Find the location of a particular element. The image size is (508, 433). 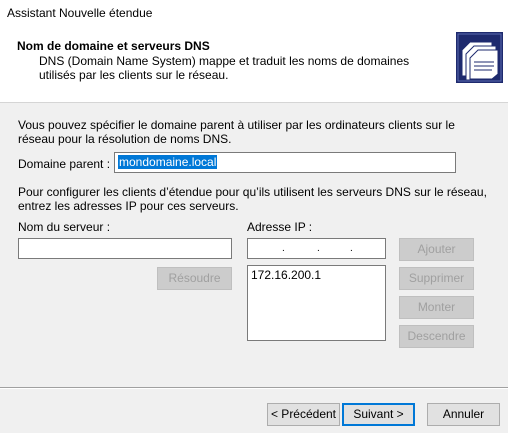

move-down-button: Descendre is located at coordinates (436, 336).